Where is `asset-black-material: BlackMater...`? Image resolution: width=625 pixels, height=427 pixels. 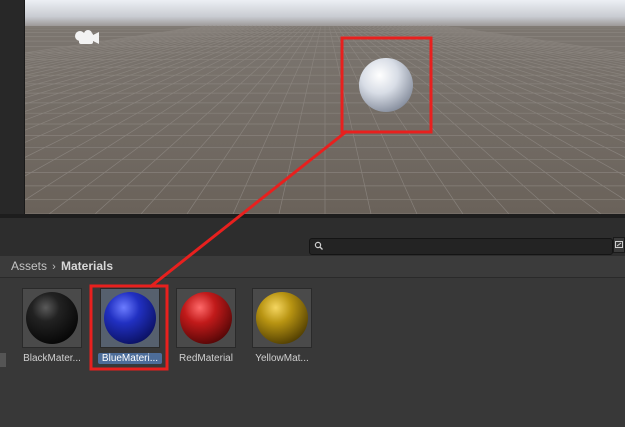 asset-black-material: BlackMater... is located at coordinates (49, 328).